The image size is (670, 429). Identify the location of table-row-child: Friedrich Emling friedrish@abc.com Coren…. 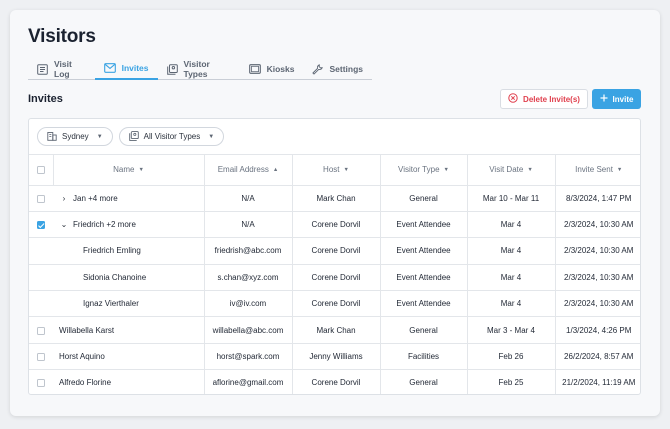
(334, 251).